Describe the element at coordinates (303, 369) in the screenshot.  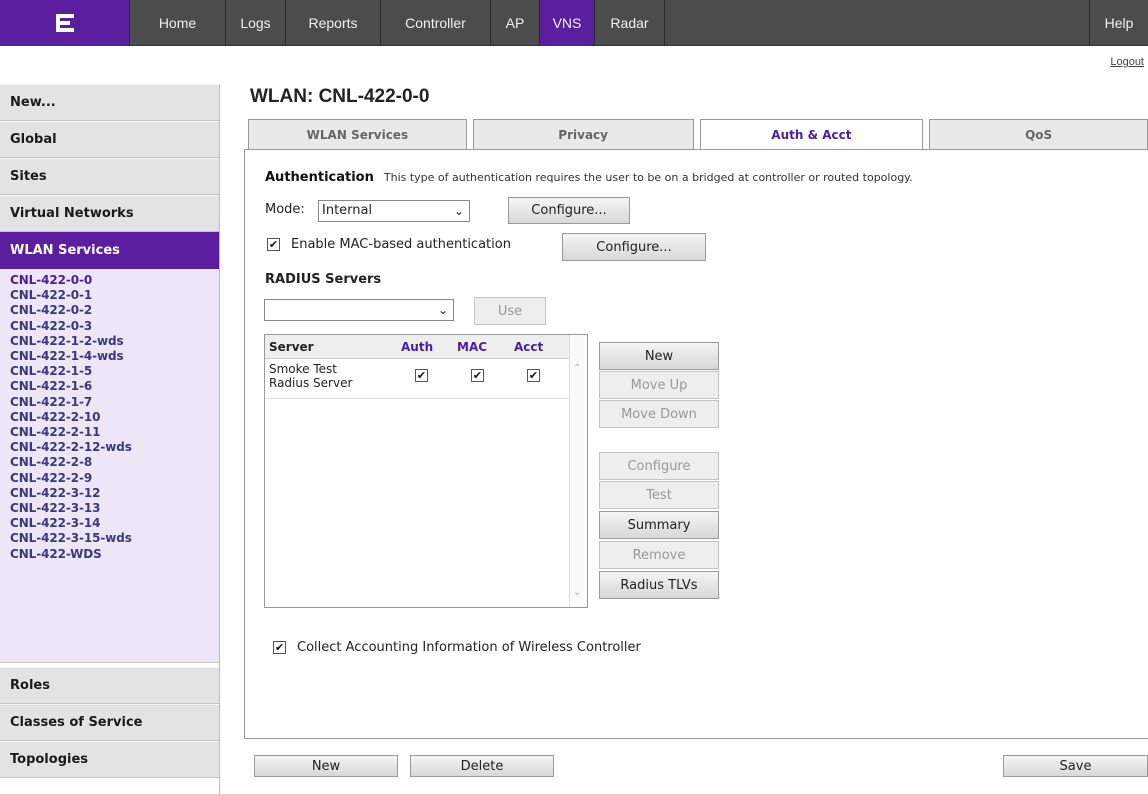
I see `server-name-line1: Smoke Test` at that location.